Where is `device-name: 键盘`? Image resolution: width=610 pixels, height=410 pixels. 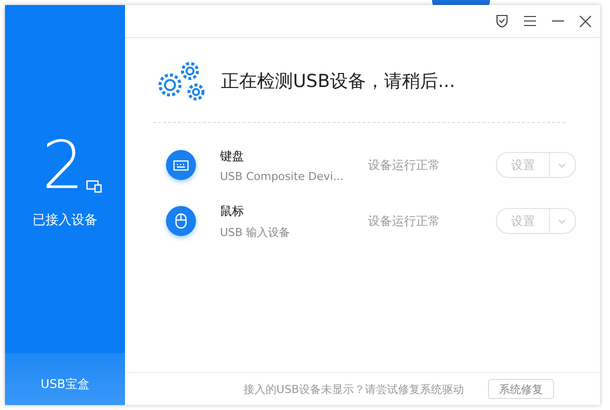
device-name: 键盘 is located at coordinates (232, 156).